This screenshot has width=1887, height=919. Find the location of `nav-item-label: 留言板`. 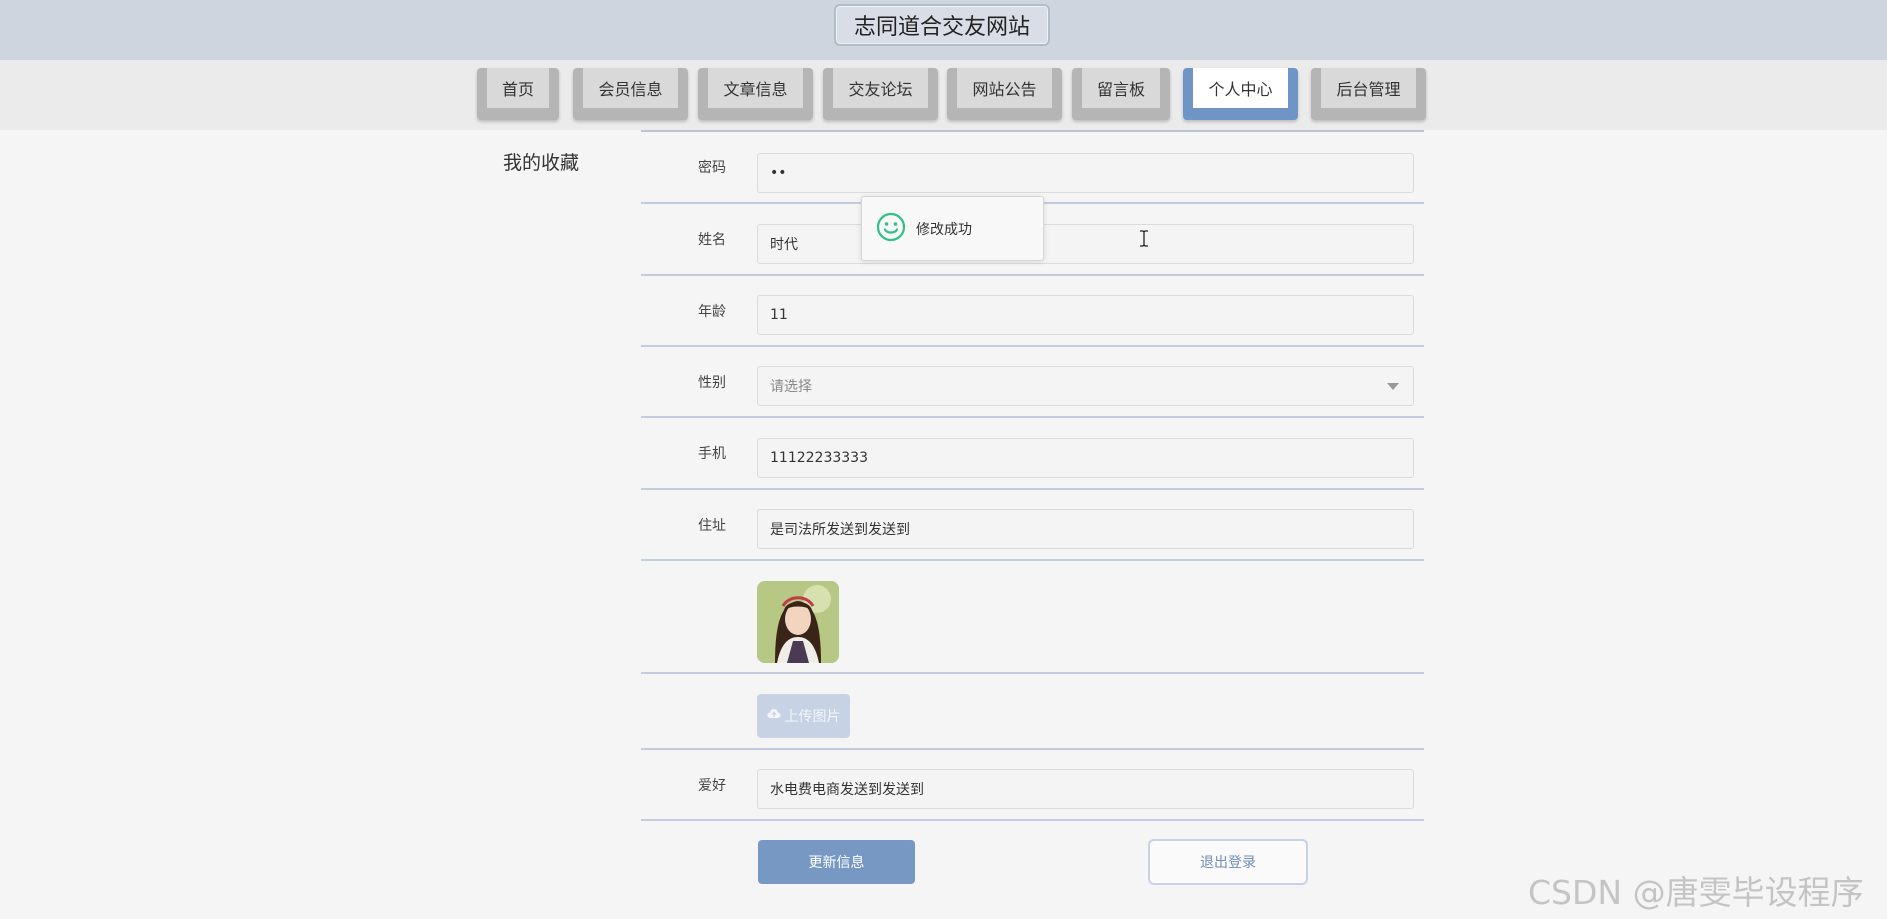

nav-item-label: 留言板 is located at coordinates (1121, 88).